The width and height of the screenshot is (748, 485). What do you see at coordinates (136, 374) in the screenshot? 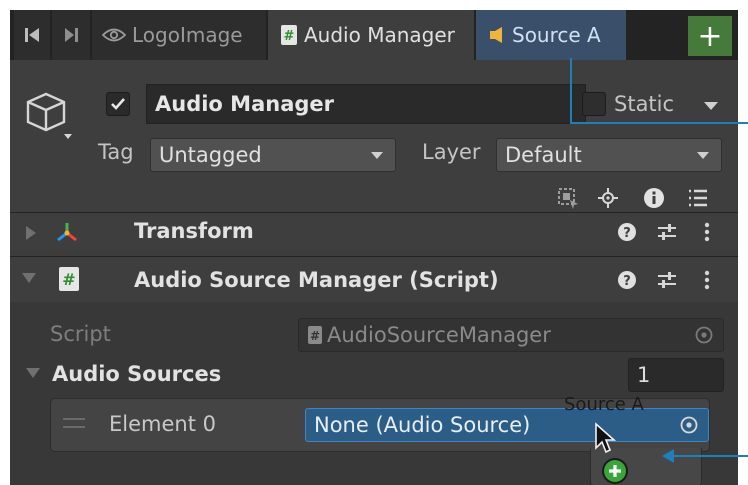
I see `audio-sources-label: Audio Sources` at bounding box center [136, 374].